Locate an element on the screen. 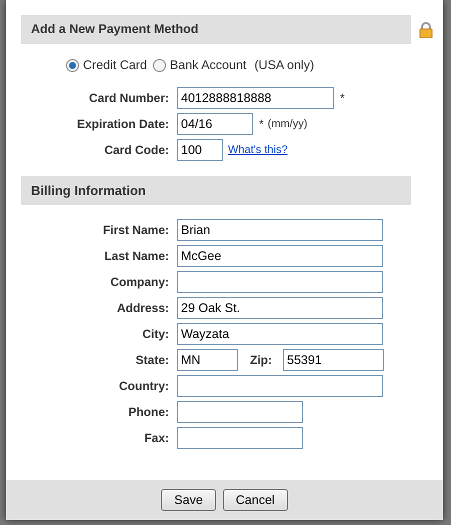 This screenshot has height=525, width=451. input-field: Wayzata is located at coordinates (280, 334).